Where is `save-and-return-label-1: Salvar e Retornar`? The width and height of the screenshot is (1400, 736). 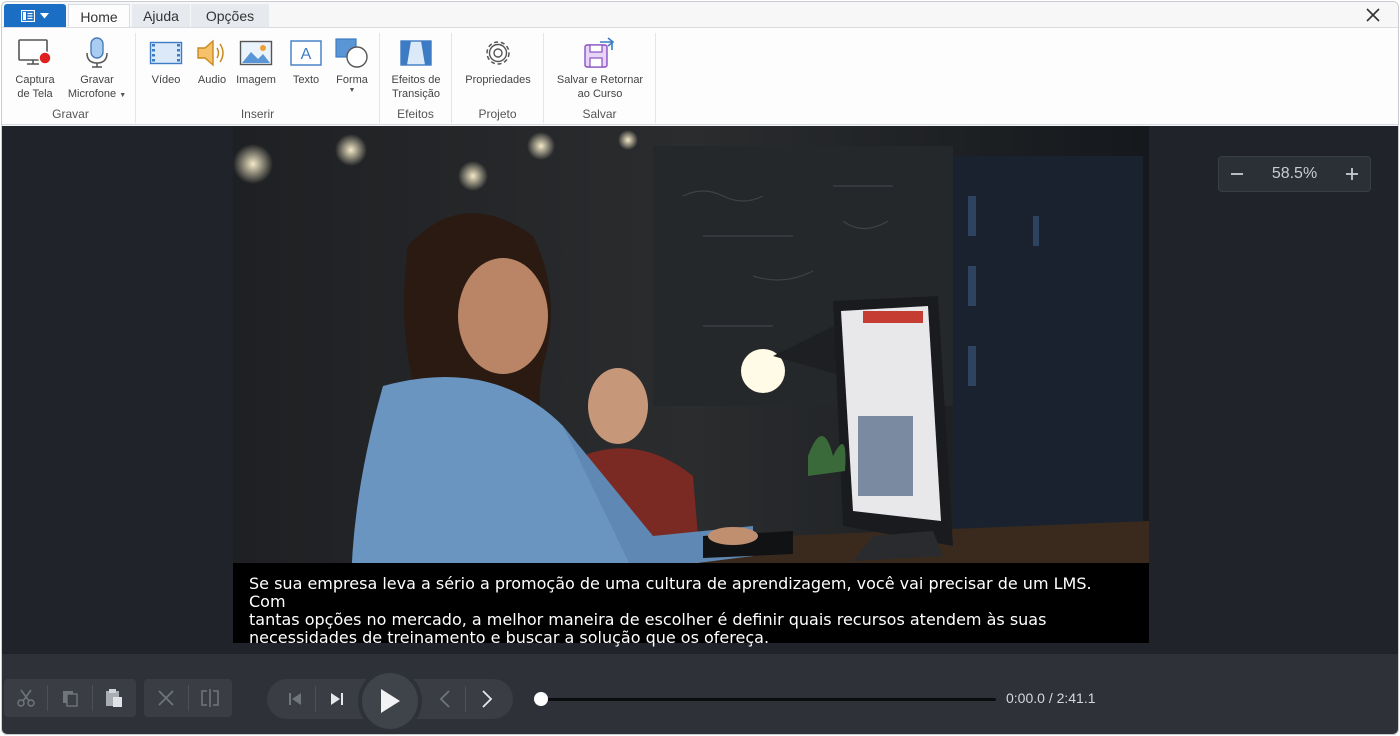
save-and-return-label-1: Salvar e Retornar is located at coordinates (600, 80).